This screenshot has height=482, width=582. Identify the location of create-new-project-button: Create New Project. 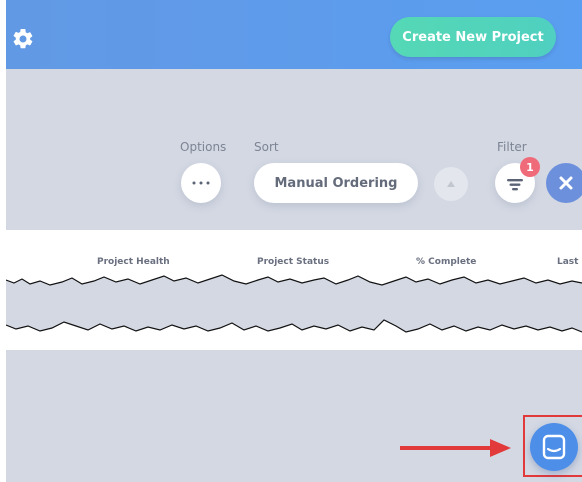
(473, 37).